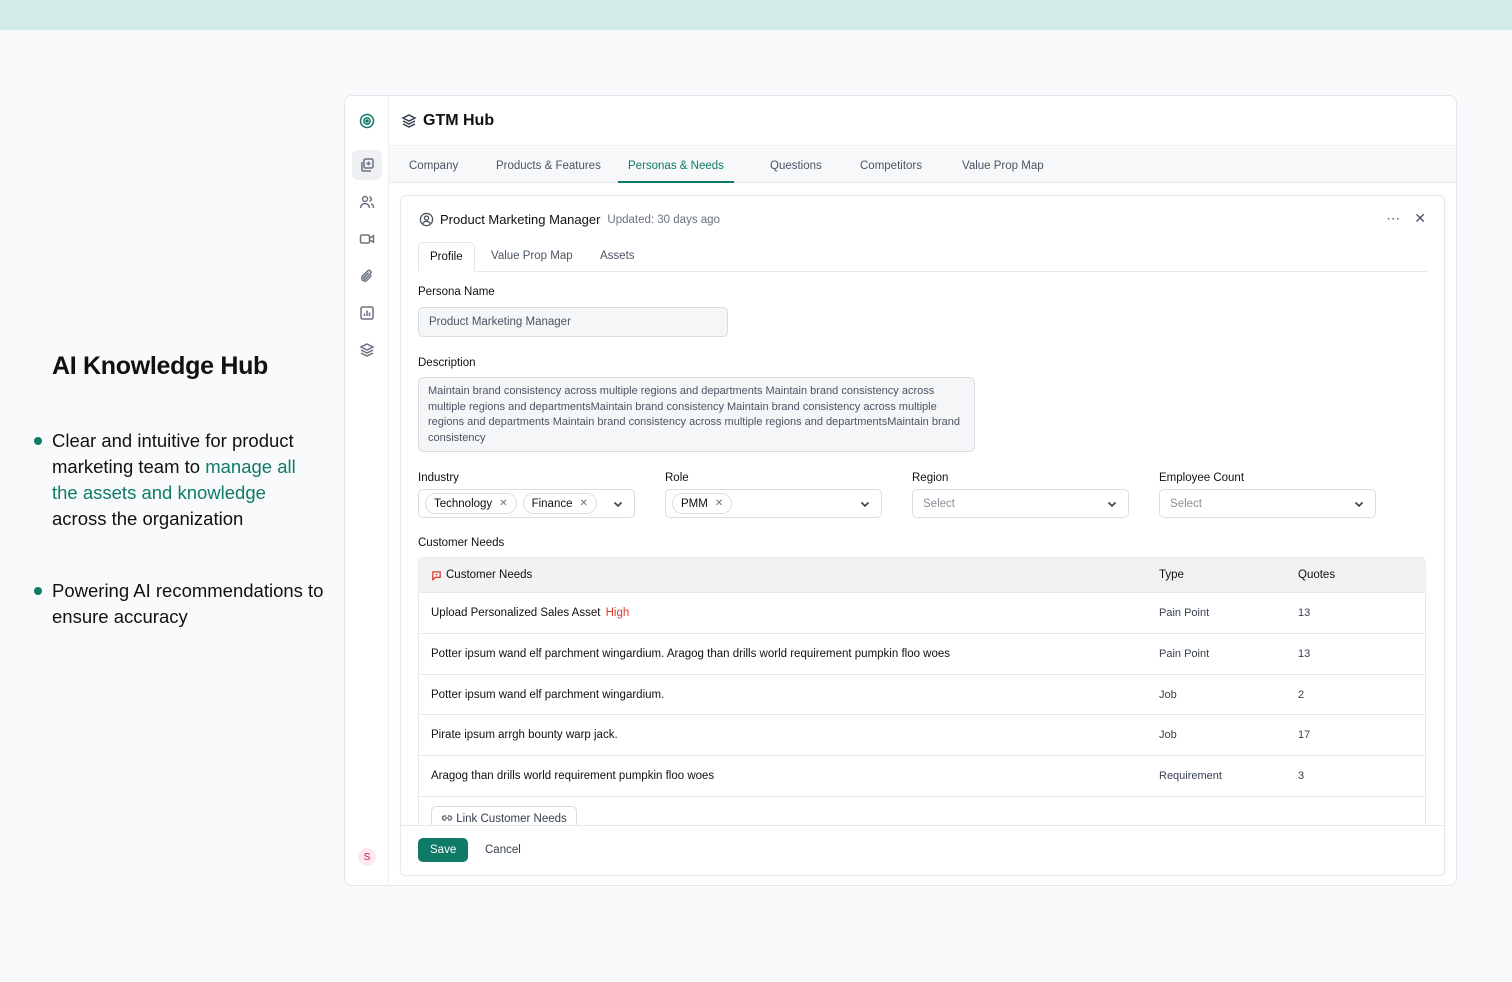 This screenshot has height=982, width=1512. What do you see at coordinates (1304, 735) in the screenshot?
I see `quotes-cell: 17` at bounding box center [1304, 735].